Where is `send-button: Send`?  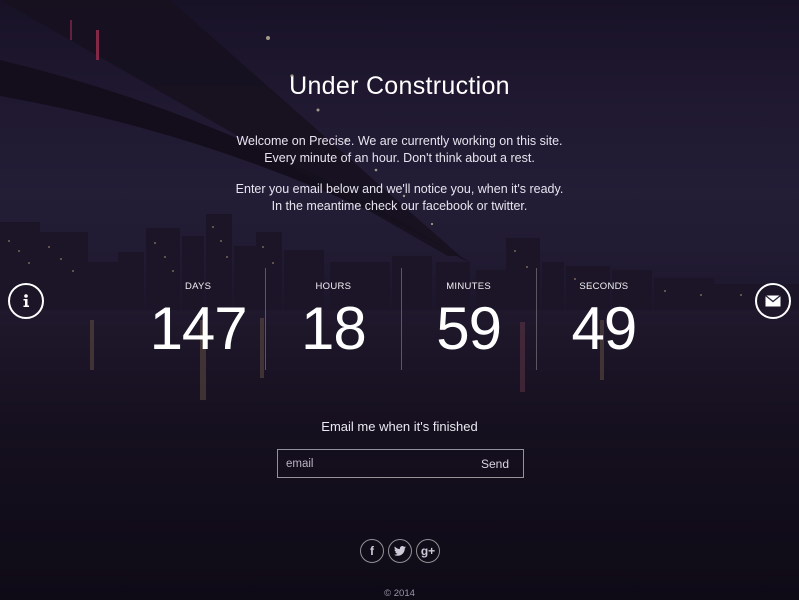
send-button: Send is located at coordinates (495, 463).